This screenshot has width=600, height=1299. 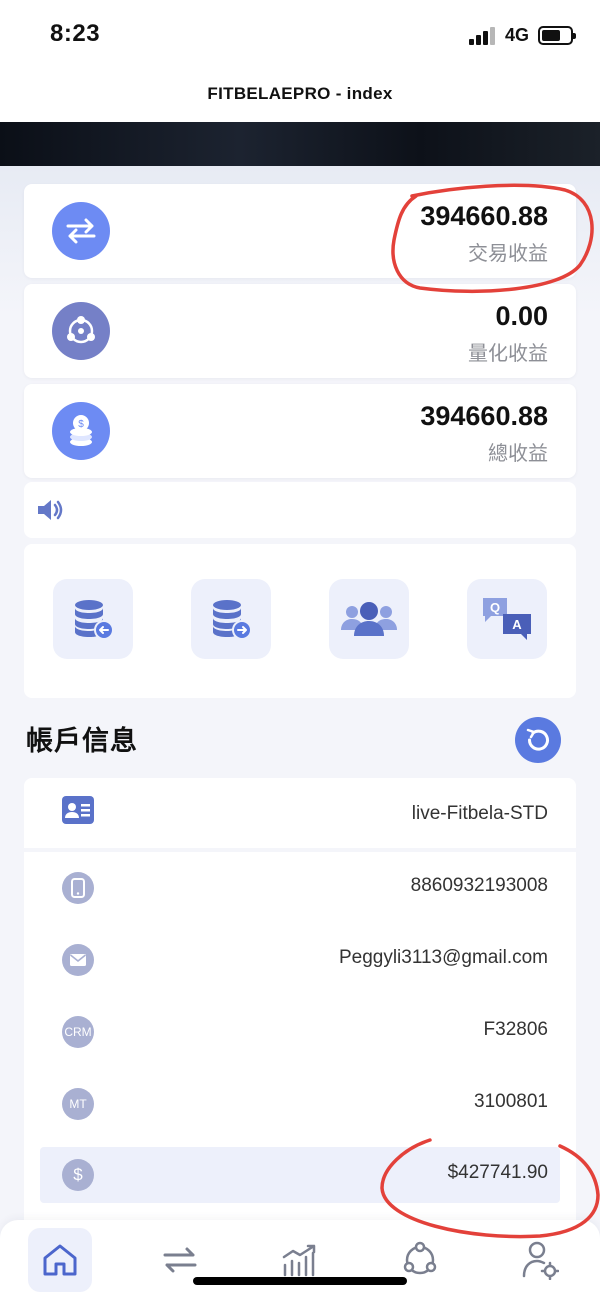 I want to click on team-button, so click(x=369, y=619).